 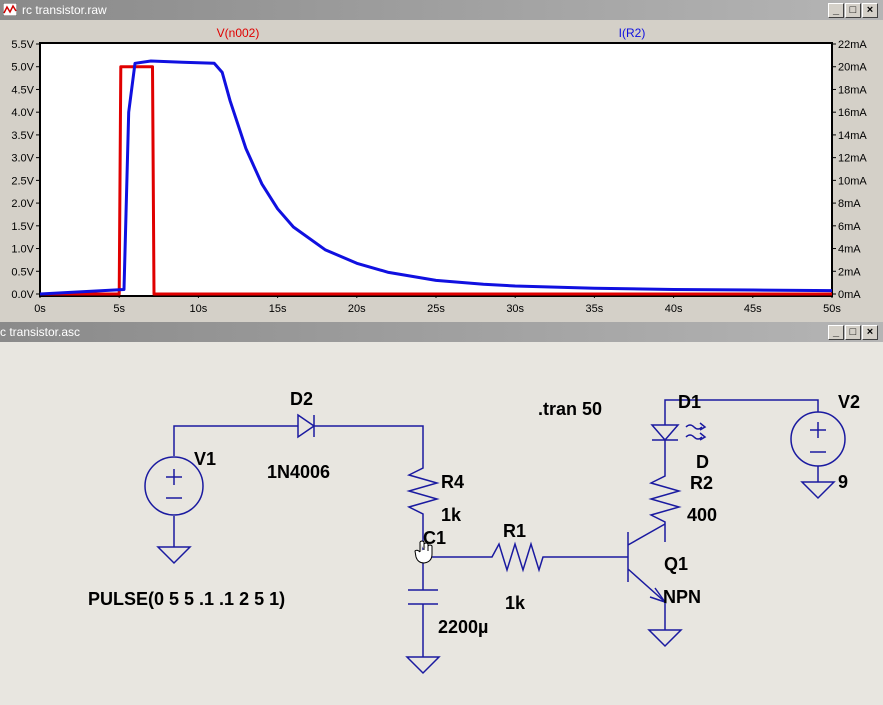 I want to click on y-right-tick-label: 10mA, so click(x=852, y=181).